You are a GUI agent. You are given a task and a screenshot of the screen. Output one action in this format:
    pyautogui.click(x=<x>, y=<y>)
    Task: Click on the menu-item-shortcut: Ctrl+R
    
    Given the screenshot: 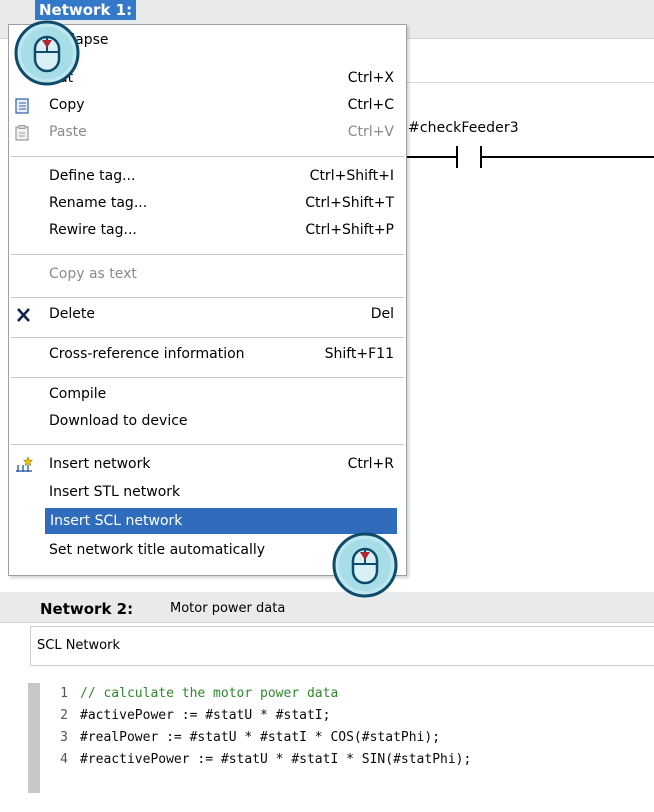 What is the action you would take?
    pyautogui.click(x=370, y=464)
    